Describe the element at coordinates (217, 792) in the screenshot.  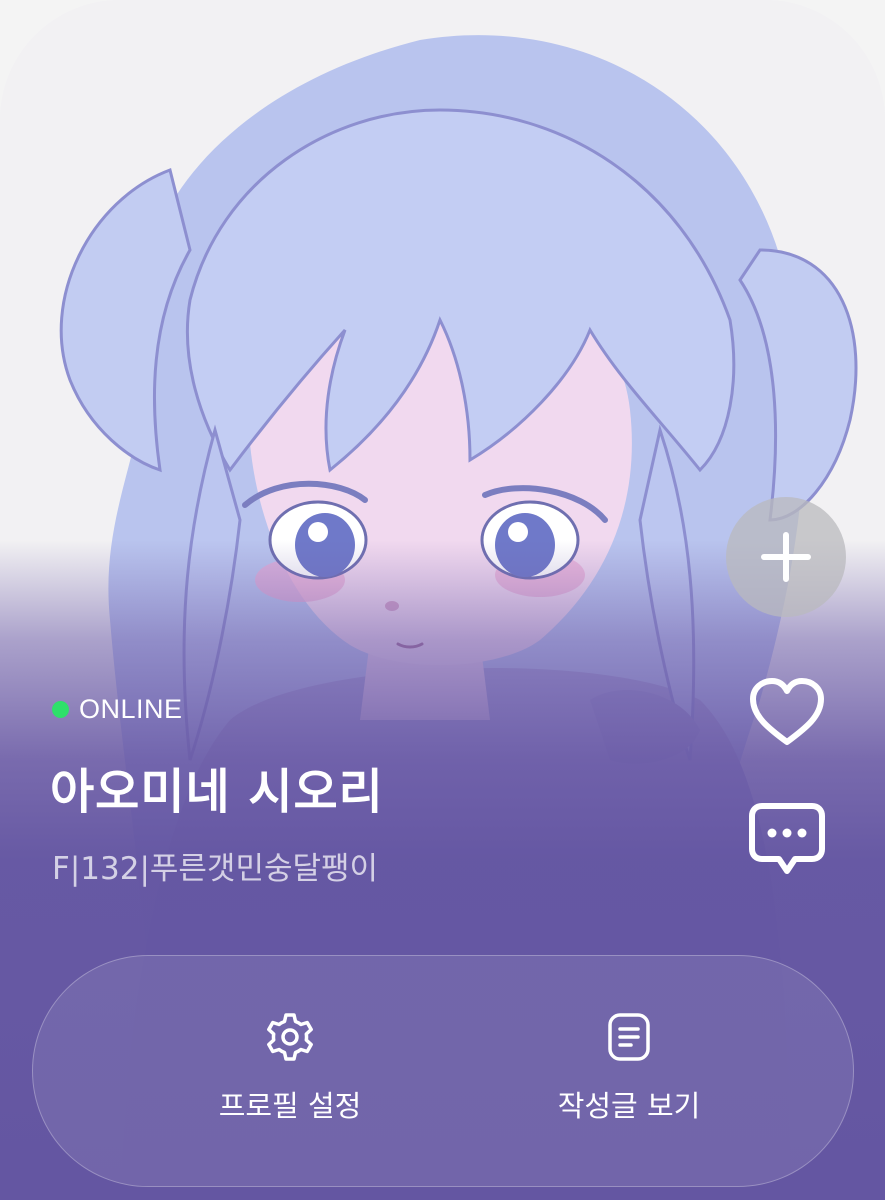
I see `profile-name: 아오미네 시오리` at that location.